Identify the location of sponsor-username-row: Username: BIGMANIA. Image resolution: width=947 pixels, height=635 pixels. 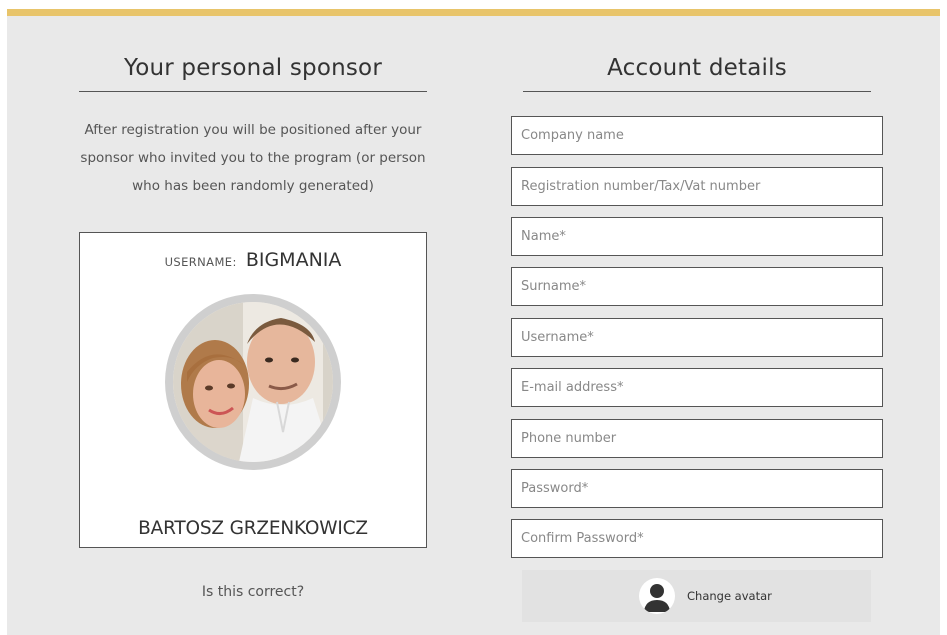
(253, 260).